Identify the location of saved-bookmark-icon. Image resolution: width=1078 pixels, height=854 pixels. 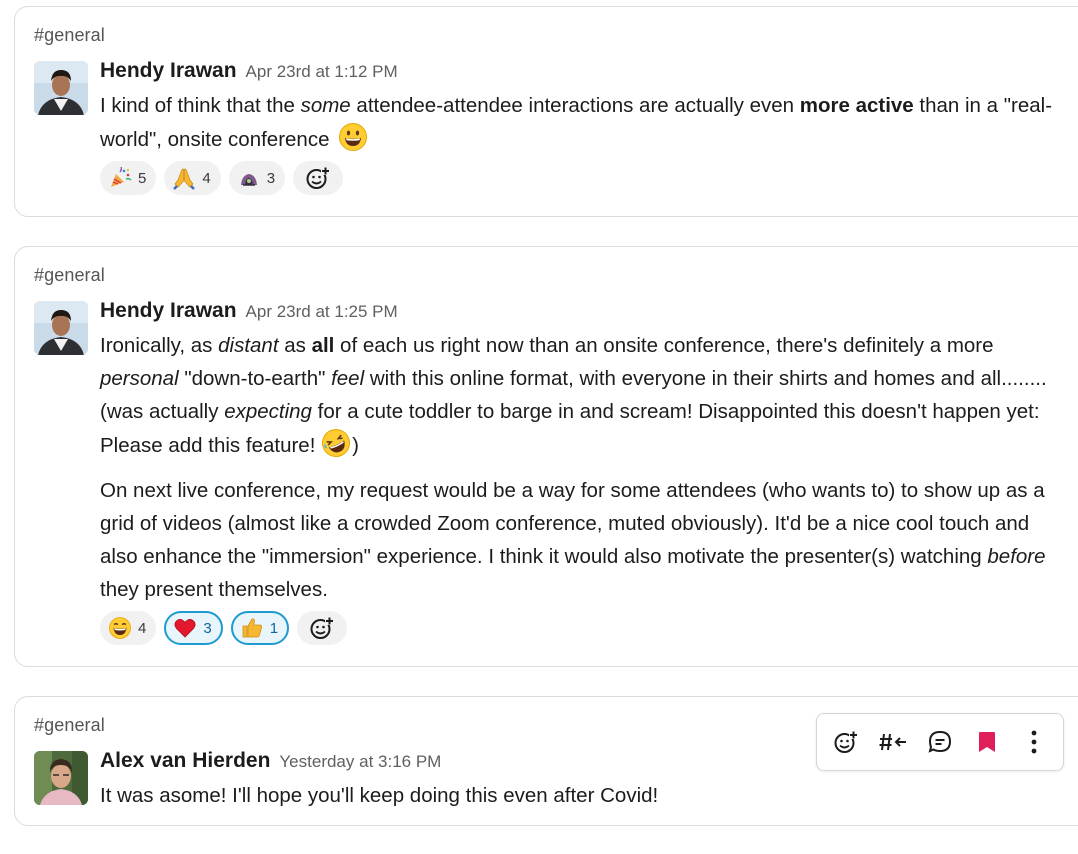
(986, 742).